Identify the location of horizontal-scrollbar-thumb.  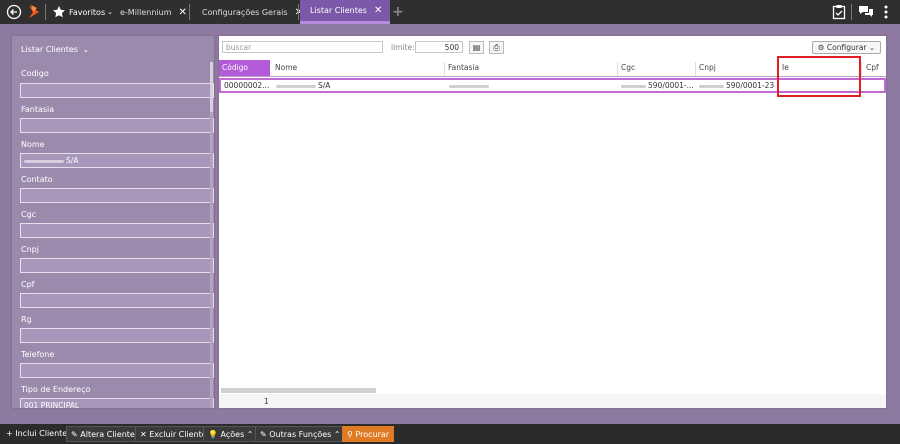
(298, 390).